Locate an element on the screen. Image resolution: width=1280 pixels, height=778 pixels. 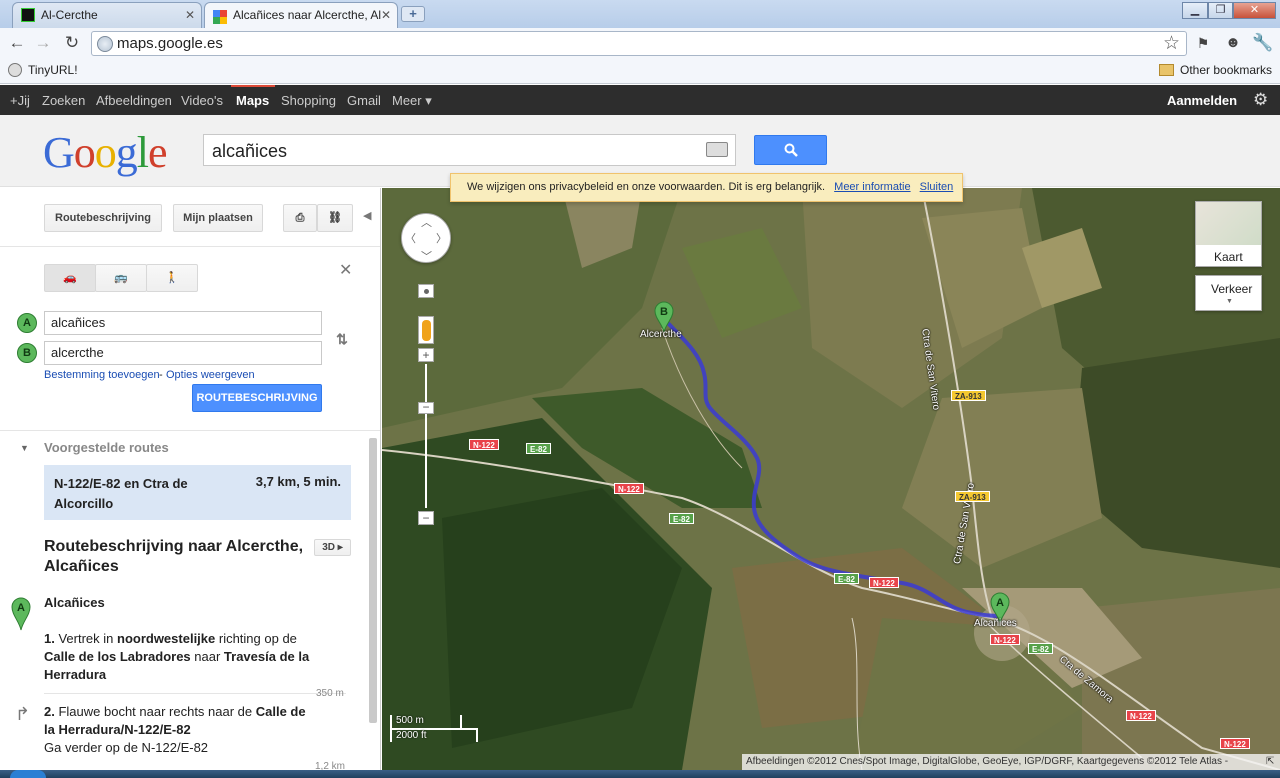
start-marker-icon: A is located at coordinates (21, 615).